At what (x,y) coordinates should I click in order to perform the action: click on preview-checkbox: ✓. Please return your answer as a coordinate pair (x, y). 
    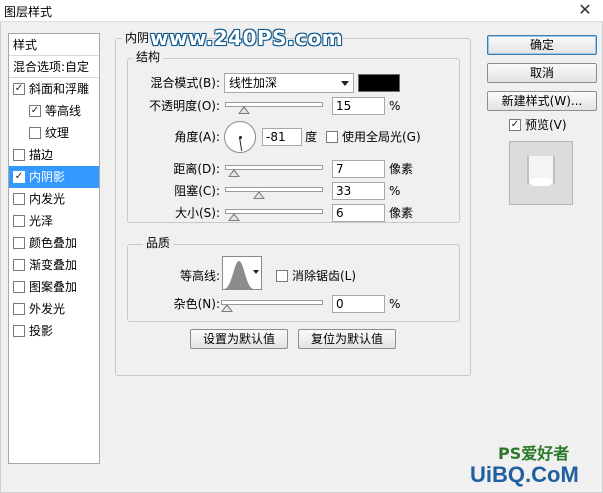
    Looking at the image, I should click on (515, 124).